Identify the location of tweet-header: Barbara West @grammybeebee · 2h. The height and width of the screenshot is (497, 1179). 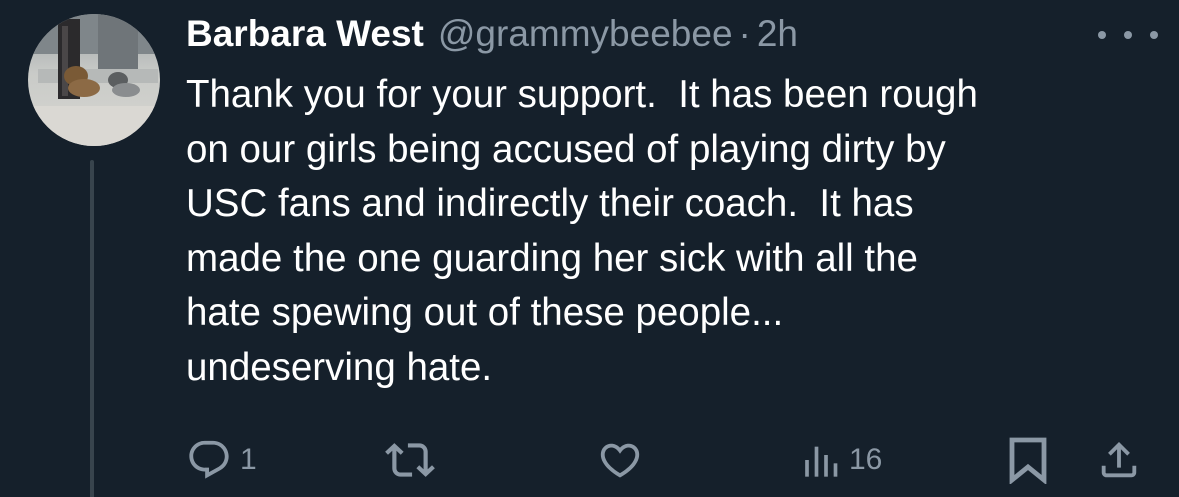
(492, 34).